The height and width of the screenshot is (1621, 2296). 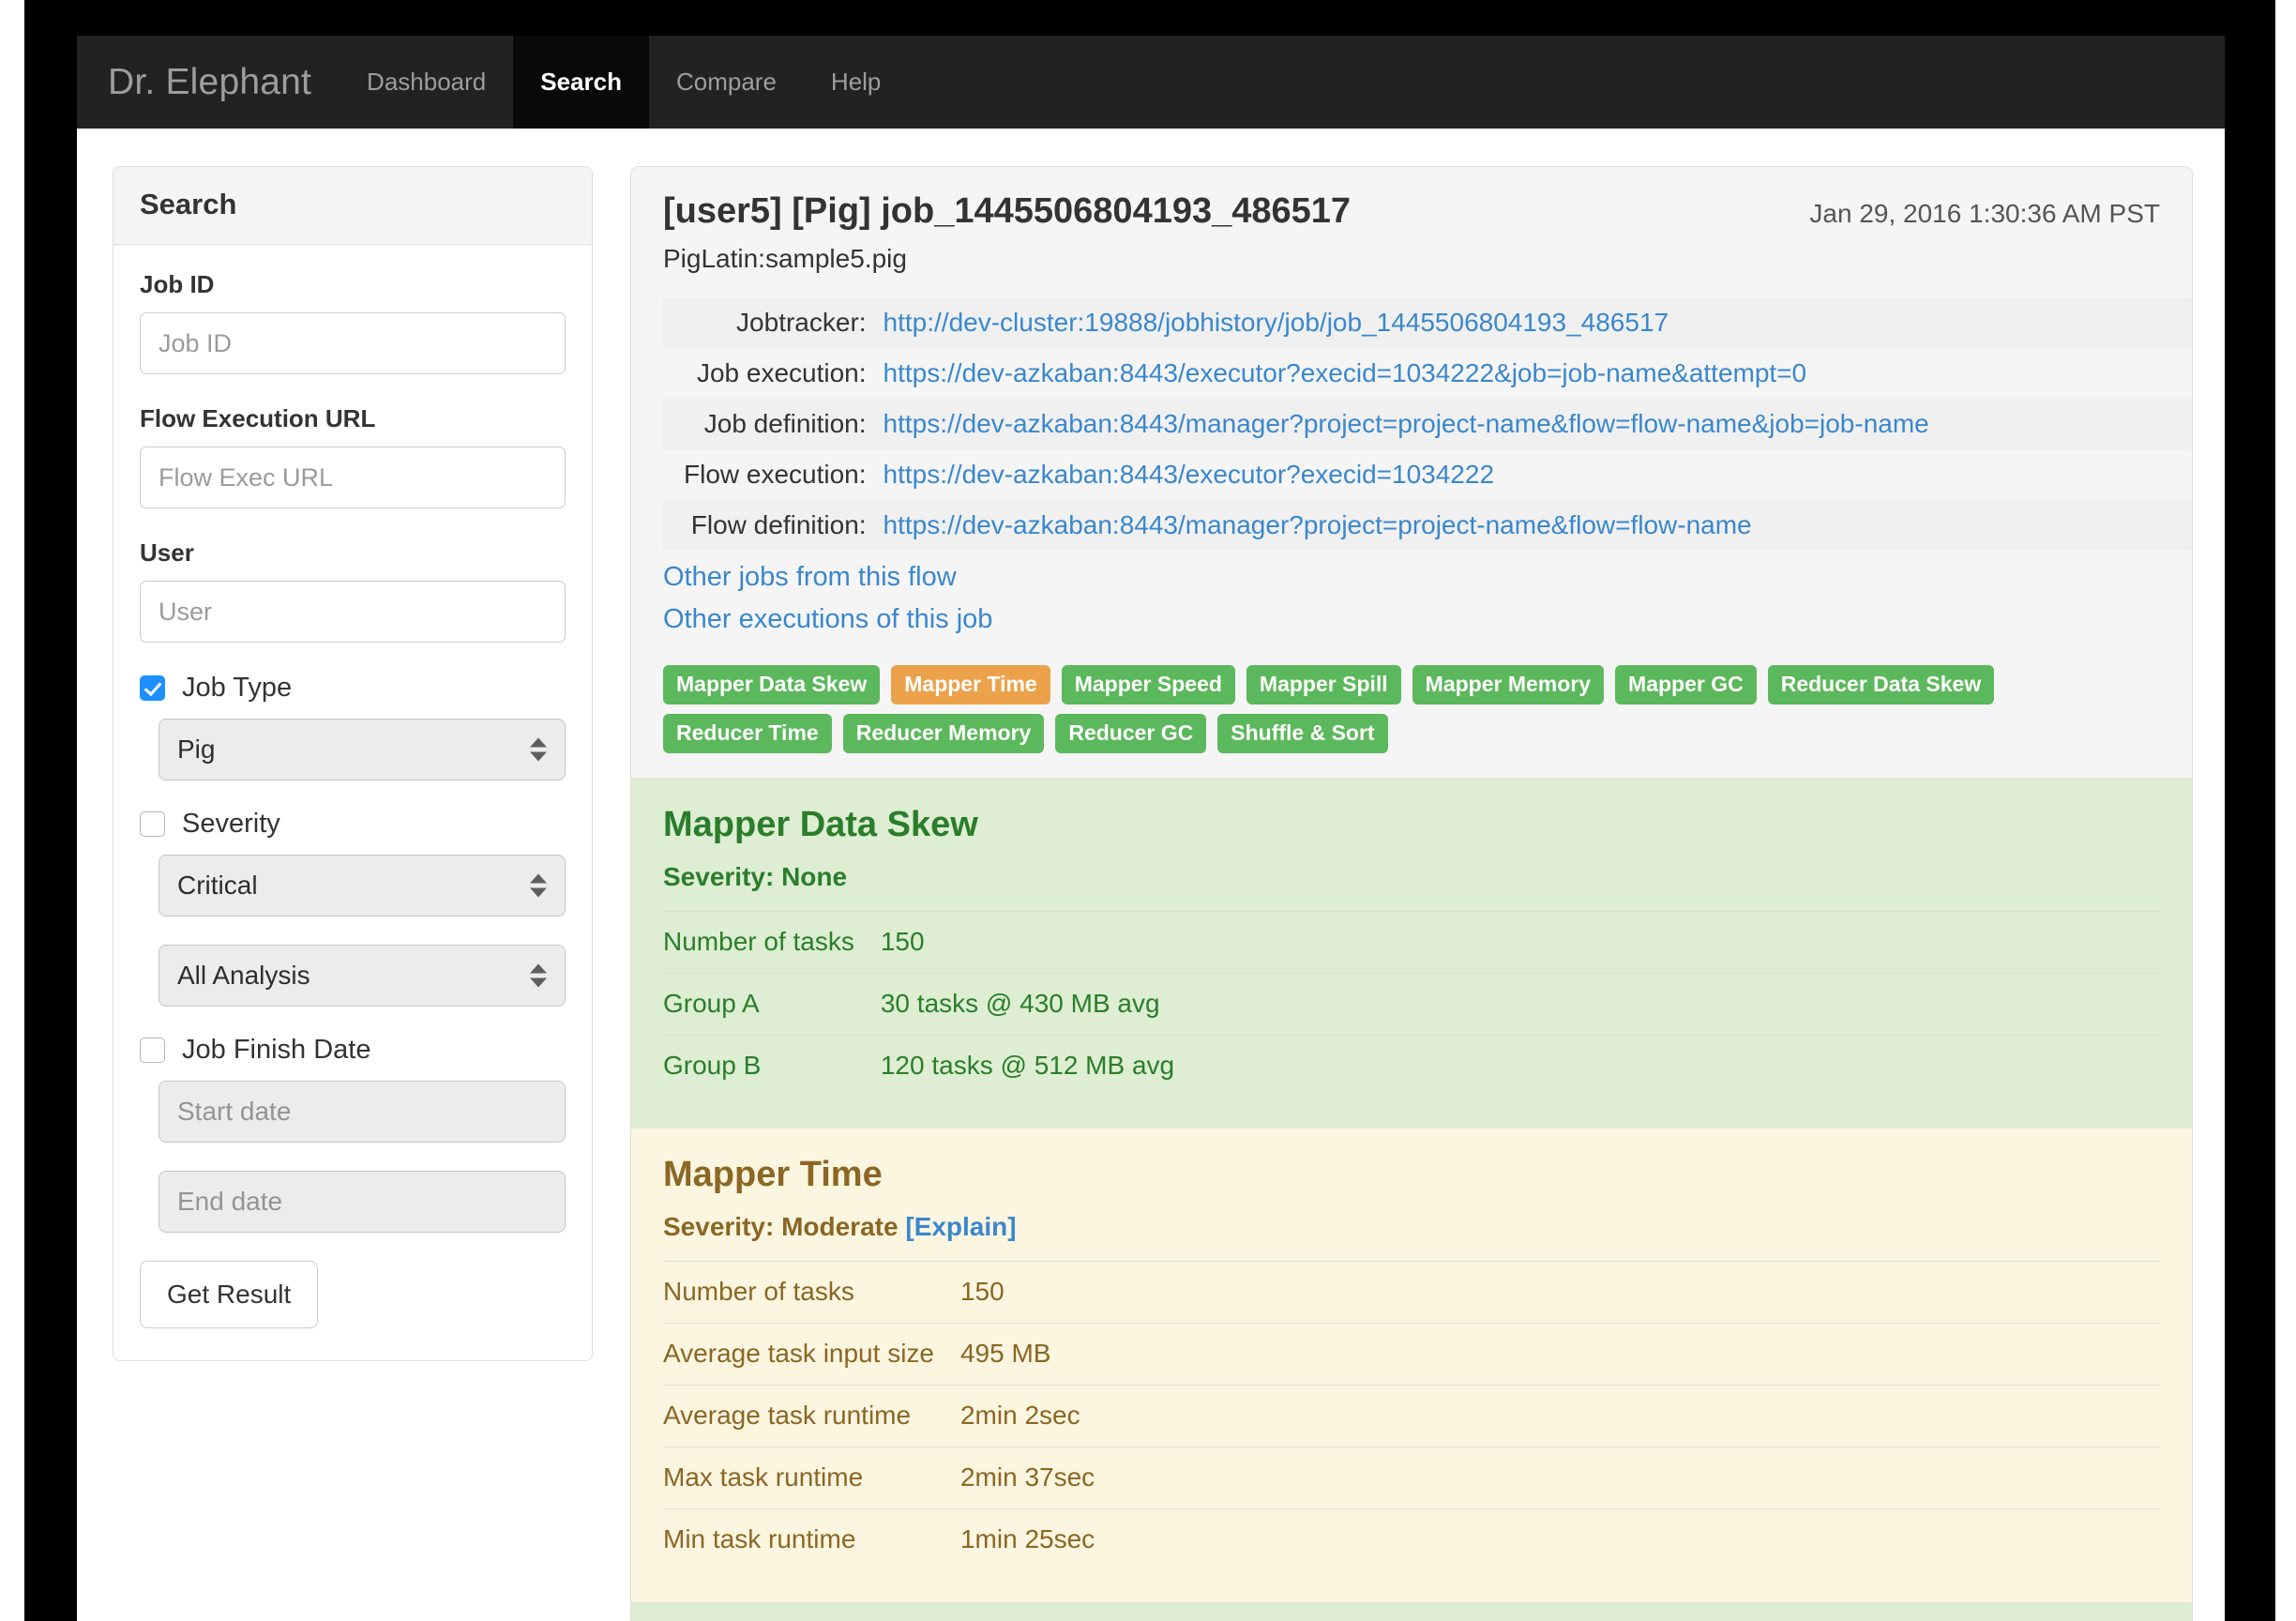 What do you see at coordinates (1007, 211) in the screenshot?
I see `job-title: [user5] [Pig] job_1445506804193_486517` at bounding box center [1007, 211].